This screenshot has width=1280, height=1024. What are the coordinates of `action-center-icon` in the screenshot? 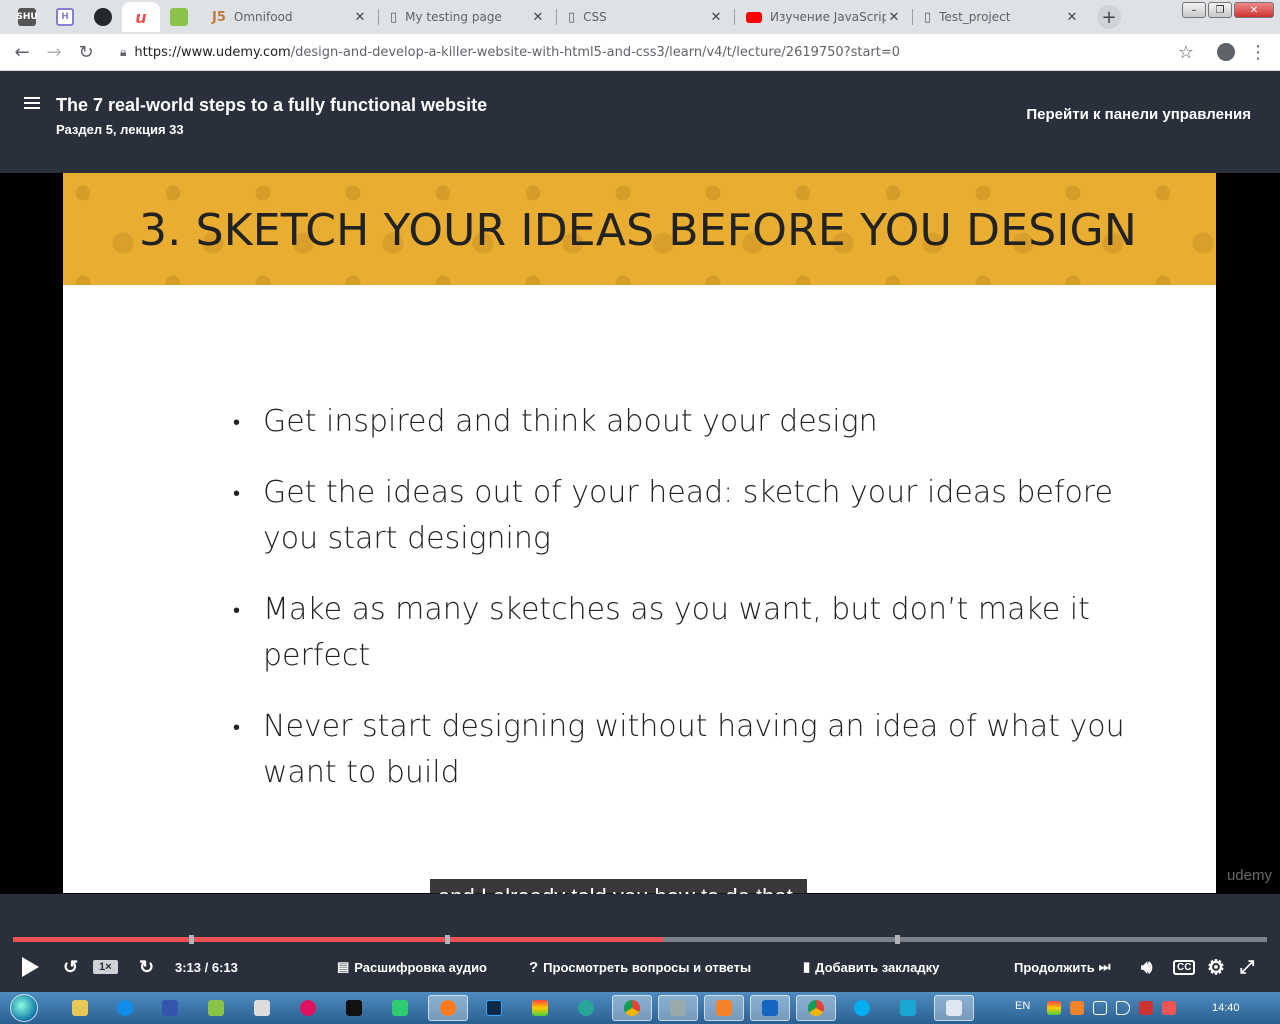 It's located at (1146, 1008).